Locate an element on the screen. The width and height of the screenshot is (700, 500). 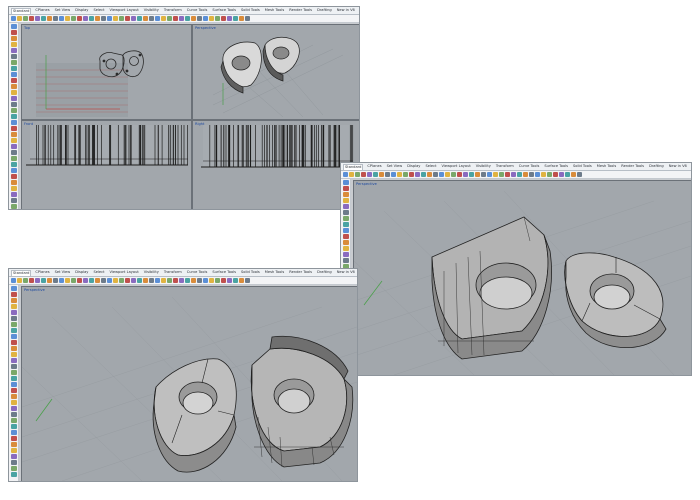
ribbon-tab: New in V6 is located at coordinates (346, 272).